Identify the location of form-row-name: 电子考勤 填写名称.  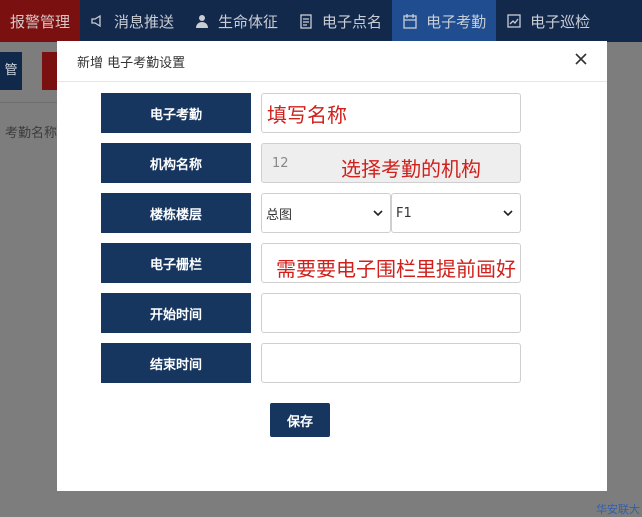
(311, 113).